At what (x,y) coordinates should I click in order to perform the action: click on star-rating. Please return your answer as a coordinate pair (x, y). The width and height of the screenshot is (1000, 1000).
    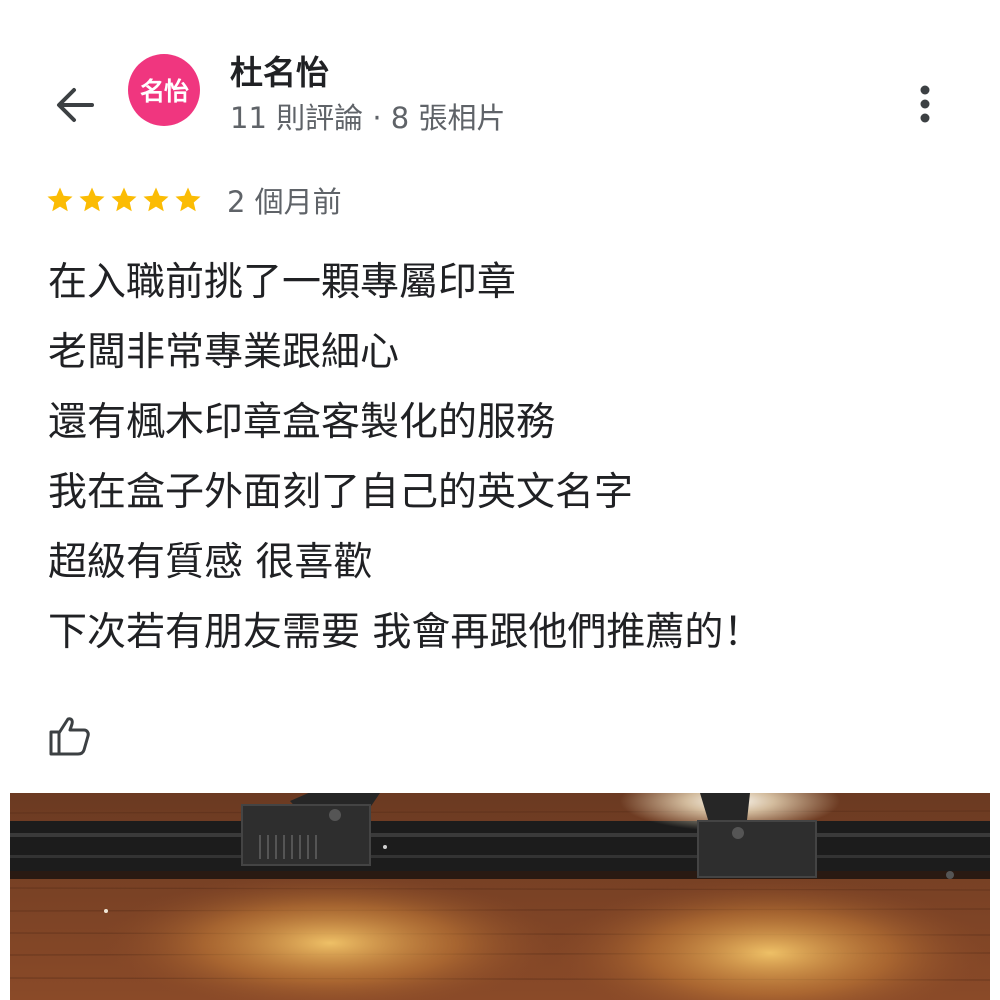
    Looking at the image, I should click on (124, 200).